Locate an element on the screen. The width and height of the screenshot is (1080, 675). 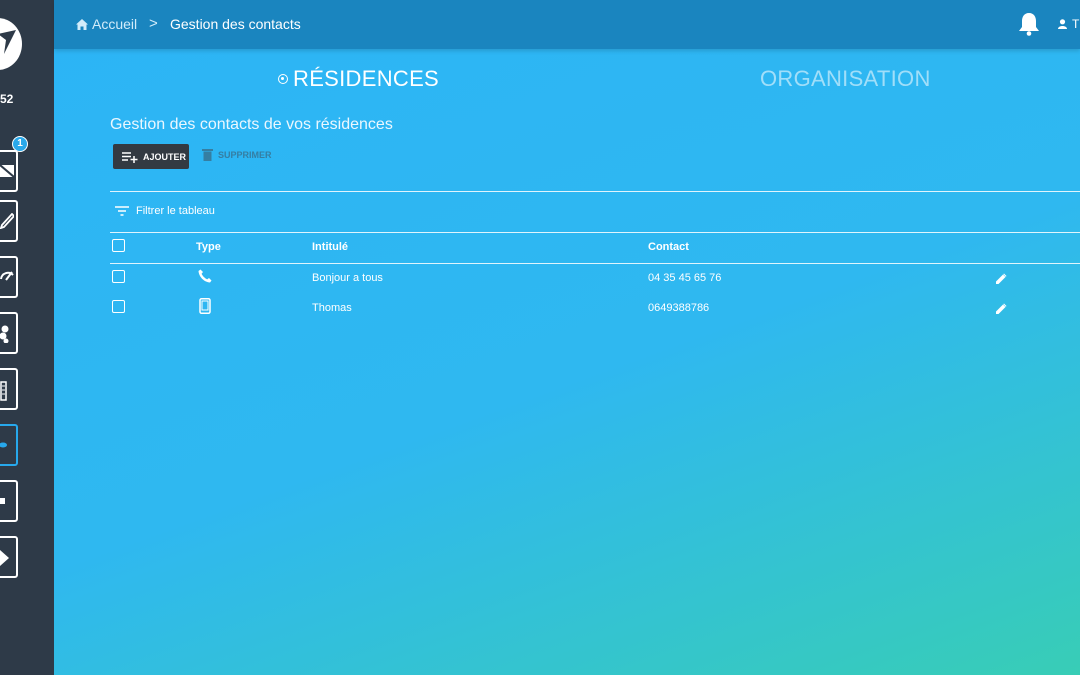
filter-label: Filtrer le tableau is located at coordinates (175, 211).